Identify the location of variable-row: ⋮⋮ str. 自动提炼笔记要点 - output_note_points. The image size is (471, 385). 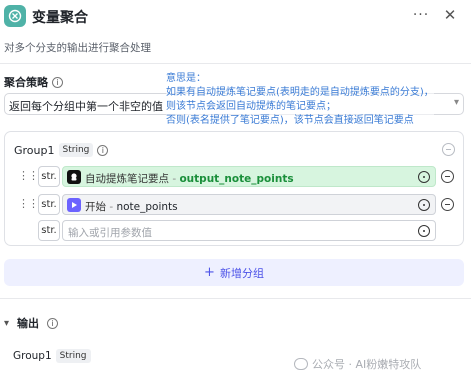
(235, 177).